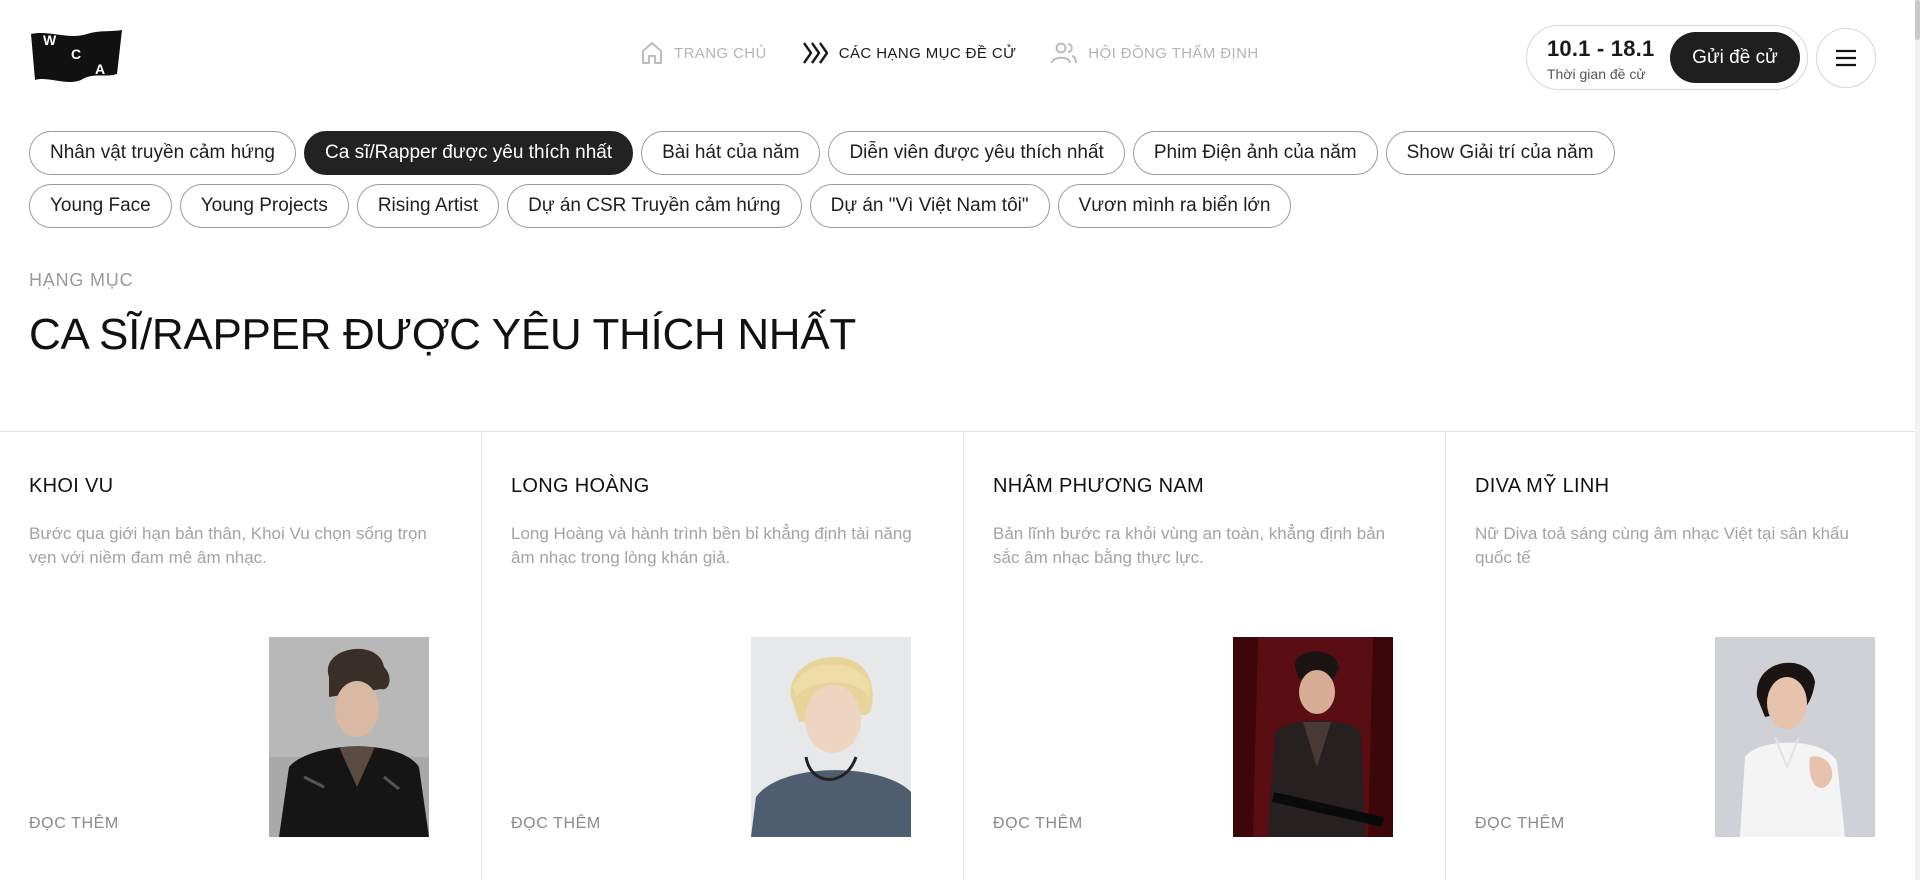 The height and width of the screenshot is (880, 1920). What do you see at coordinates (1255, 153) in the screenshot?
I see `category-pill: Phim Điện ảnh của năm` at bounding box center [1255, 153].